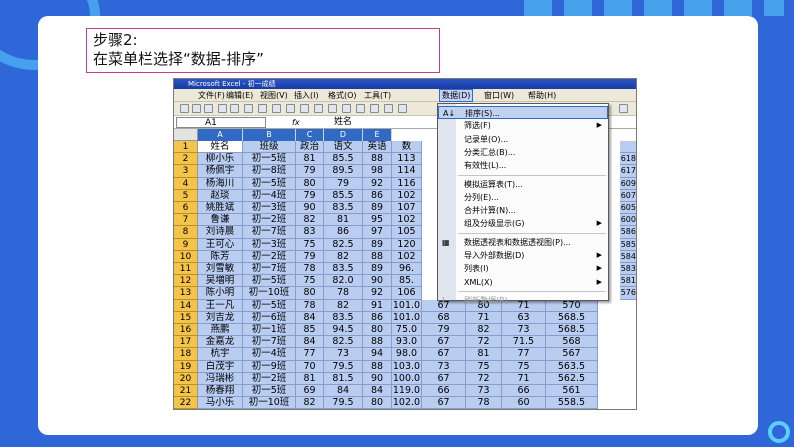 This screenshot has width=794, height=447. What do you see at coordinates (310, 330) in the screenshot?
I see `table-cell: 85` at bounding box center [310, 330].